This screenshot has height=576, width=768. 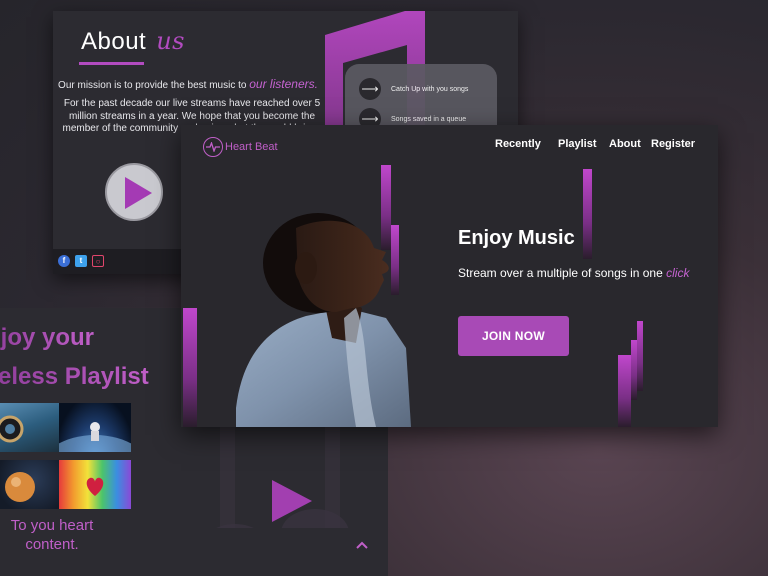 I want to click on nav-link-playlist: Playlist, so click(x=577, y=144).